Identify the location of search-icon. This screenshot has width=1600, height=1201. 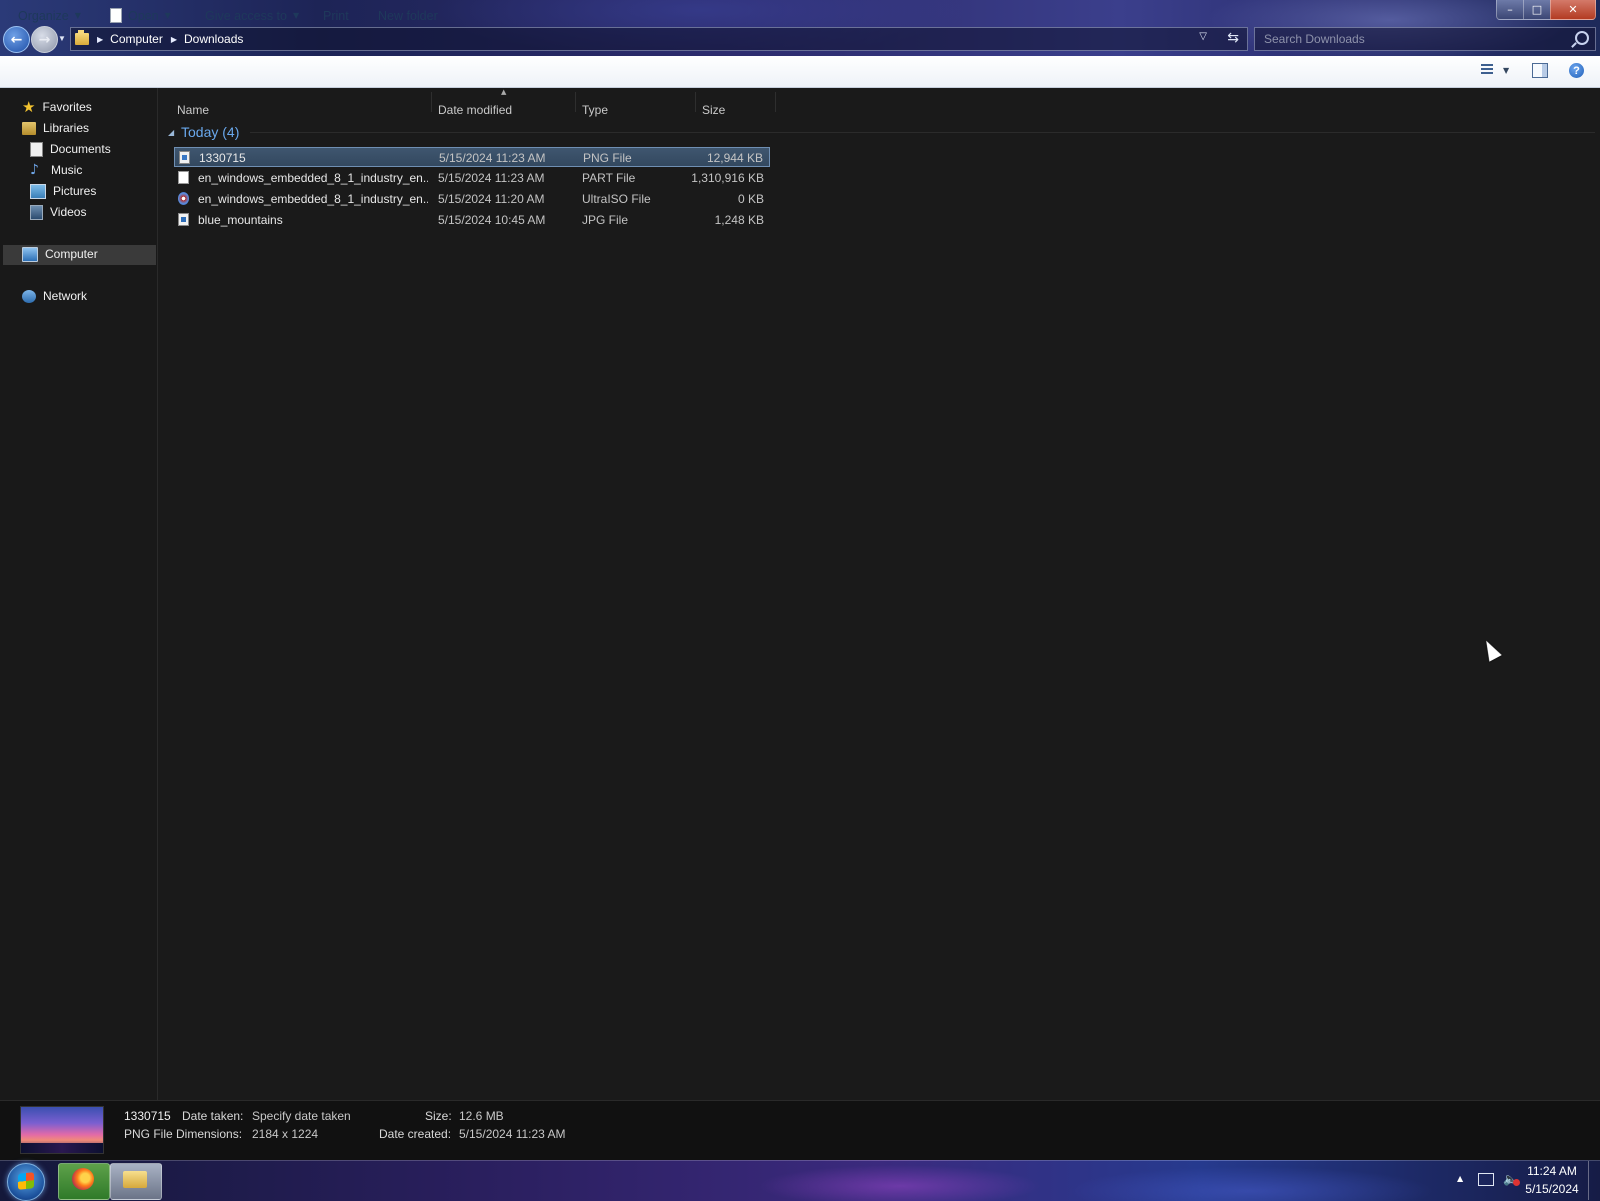
(1582, 38).